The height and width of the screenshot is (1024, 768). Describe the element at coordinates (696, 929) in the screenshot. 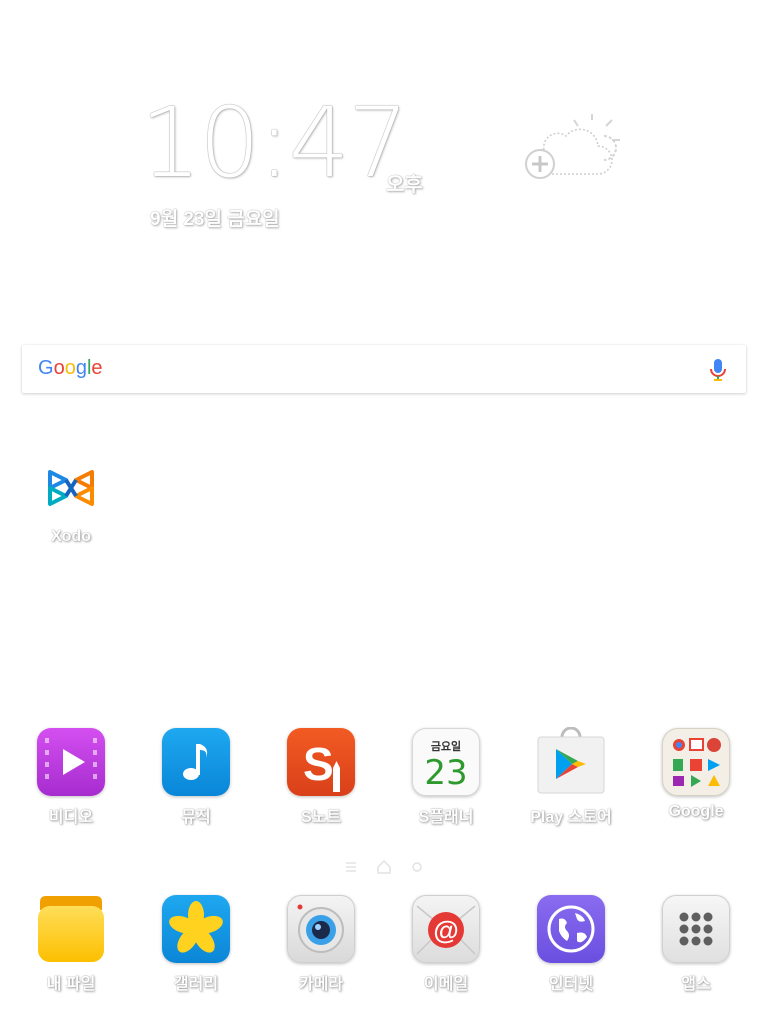

I see `apps-grid-icon` at that location.